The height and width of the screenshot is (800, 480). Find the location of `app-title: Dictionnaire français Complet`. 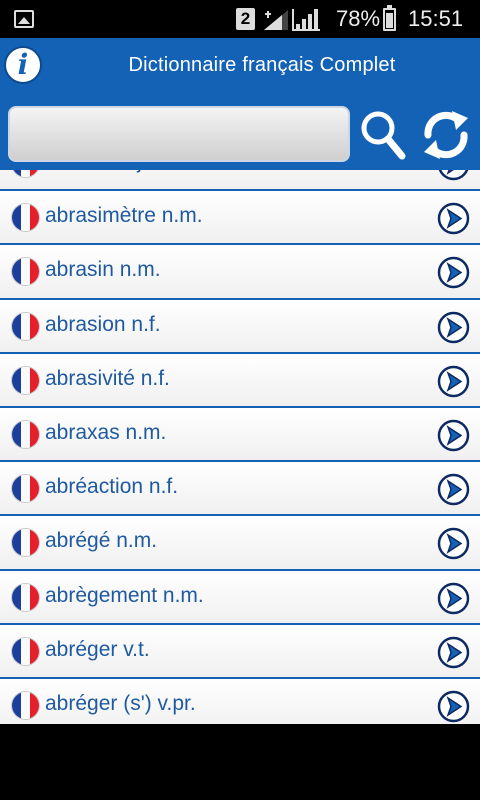

app-title: Dictionnaire français Complet is located at coordinates (262, 65).